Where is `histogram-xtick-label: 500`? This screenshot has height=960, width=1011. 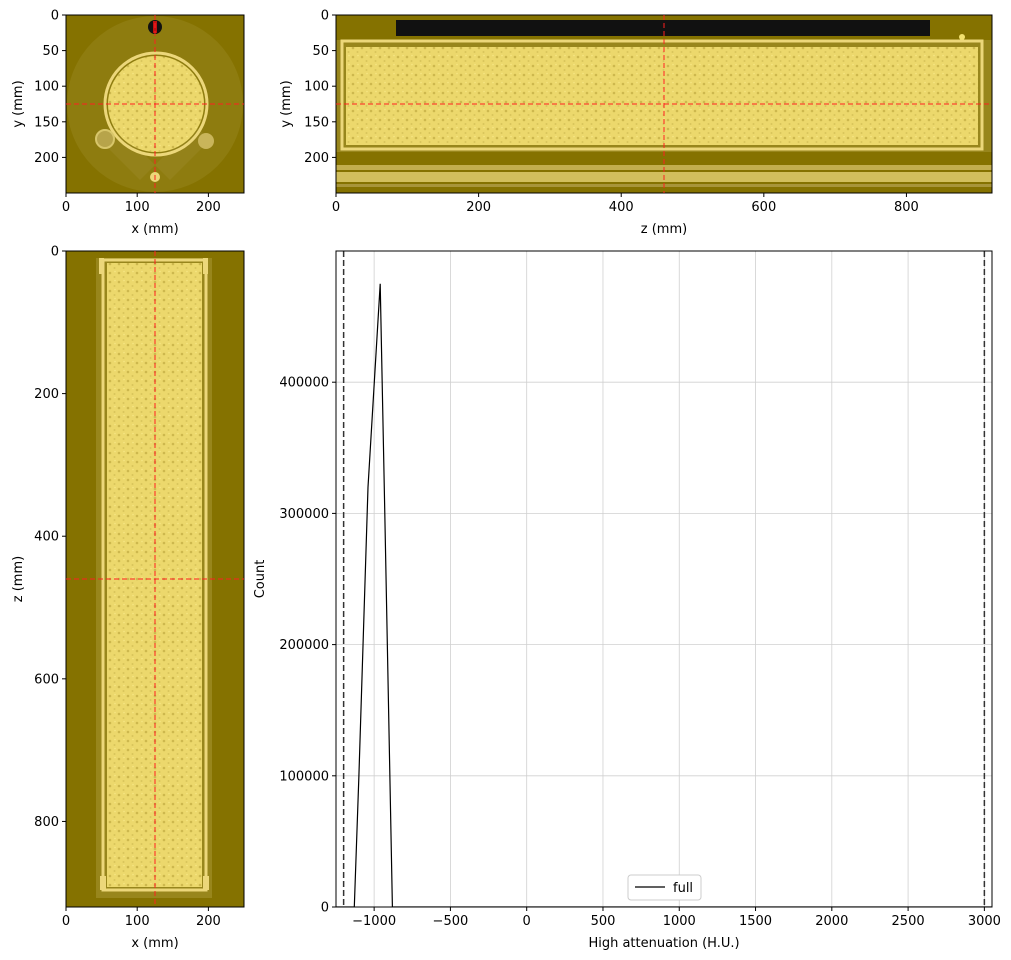 histogram-xtick-label: 500 is located at coordinates (603, 921).